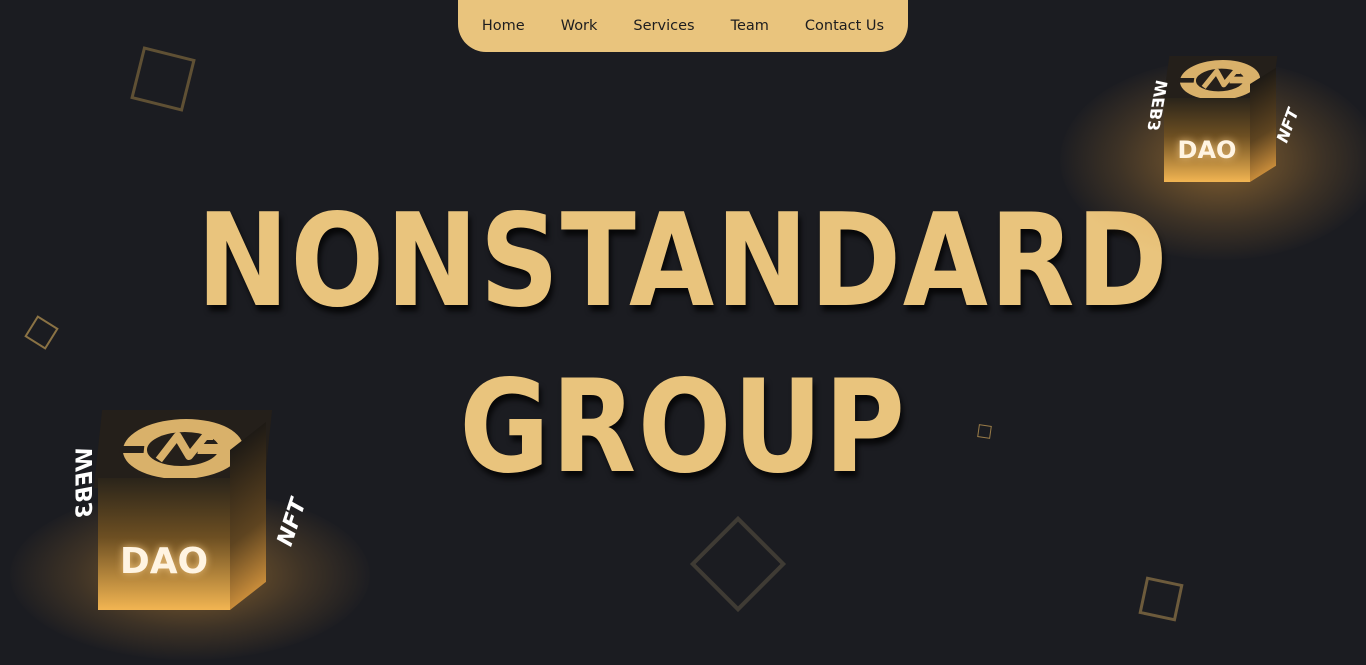 This screenshot has height=665, width=1366. Describe the element at coordinates (738, 564) in the screenshot. I see `decorative-diamond` at that location.